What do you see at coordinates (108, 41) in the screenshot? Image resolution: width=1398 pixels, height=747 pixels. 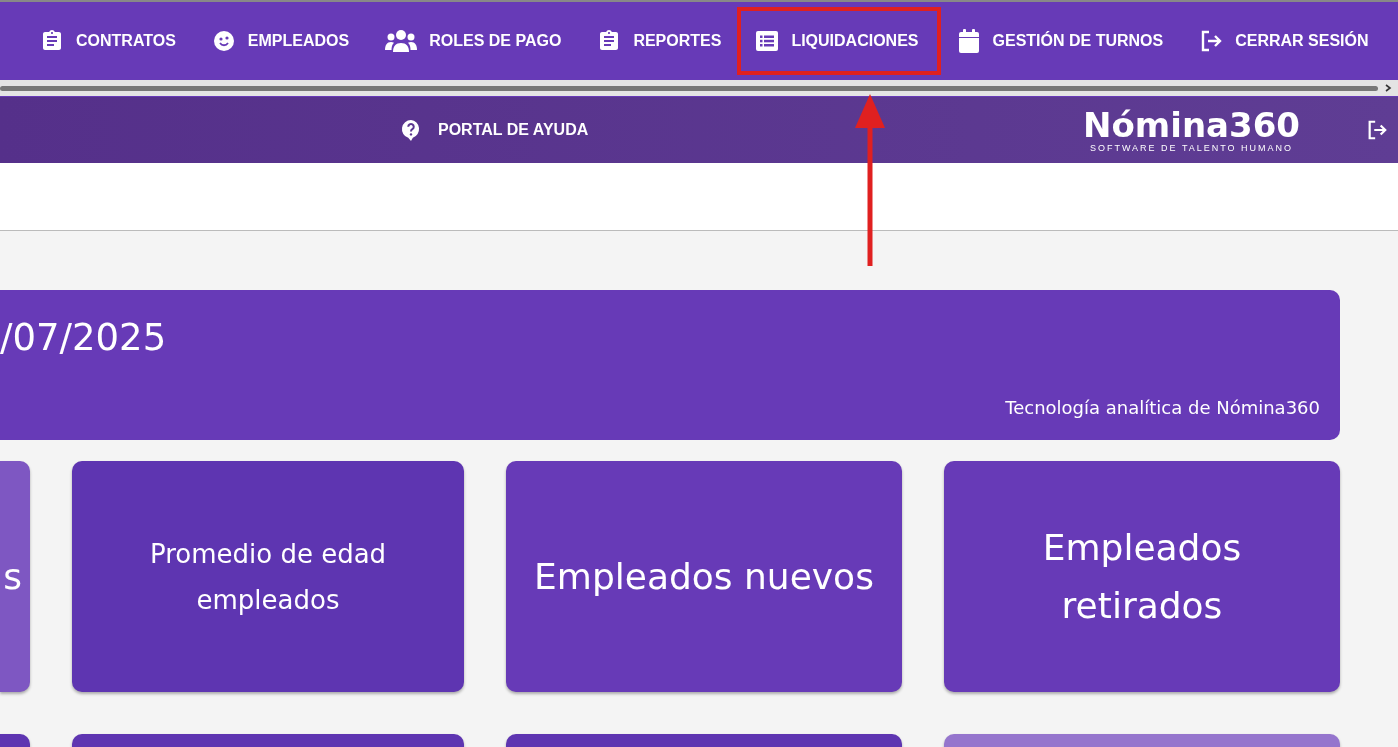 I see `nav-item: CONTRATOS` at bounding box center [108, 41].